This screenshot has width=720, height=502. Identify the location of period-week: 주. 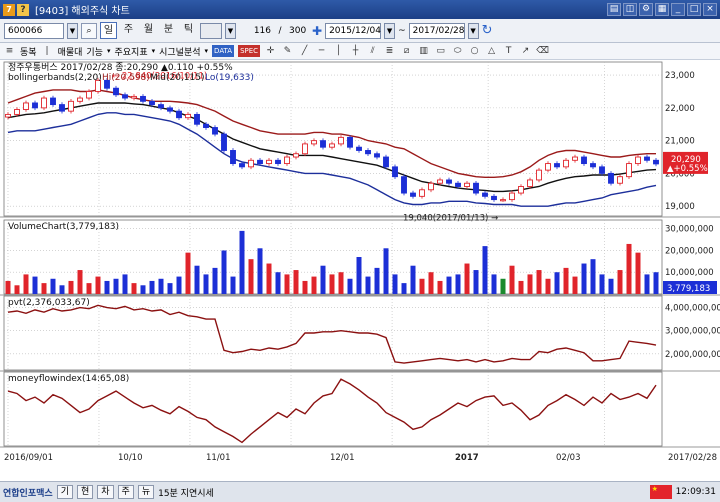
(128, 30).